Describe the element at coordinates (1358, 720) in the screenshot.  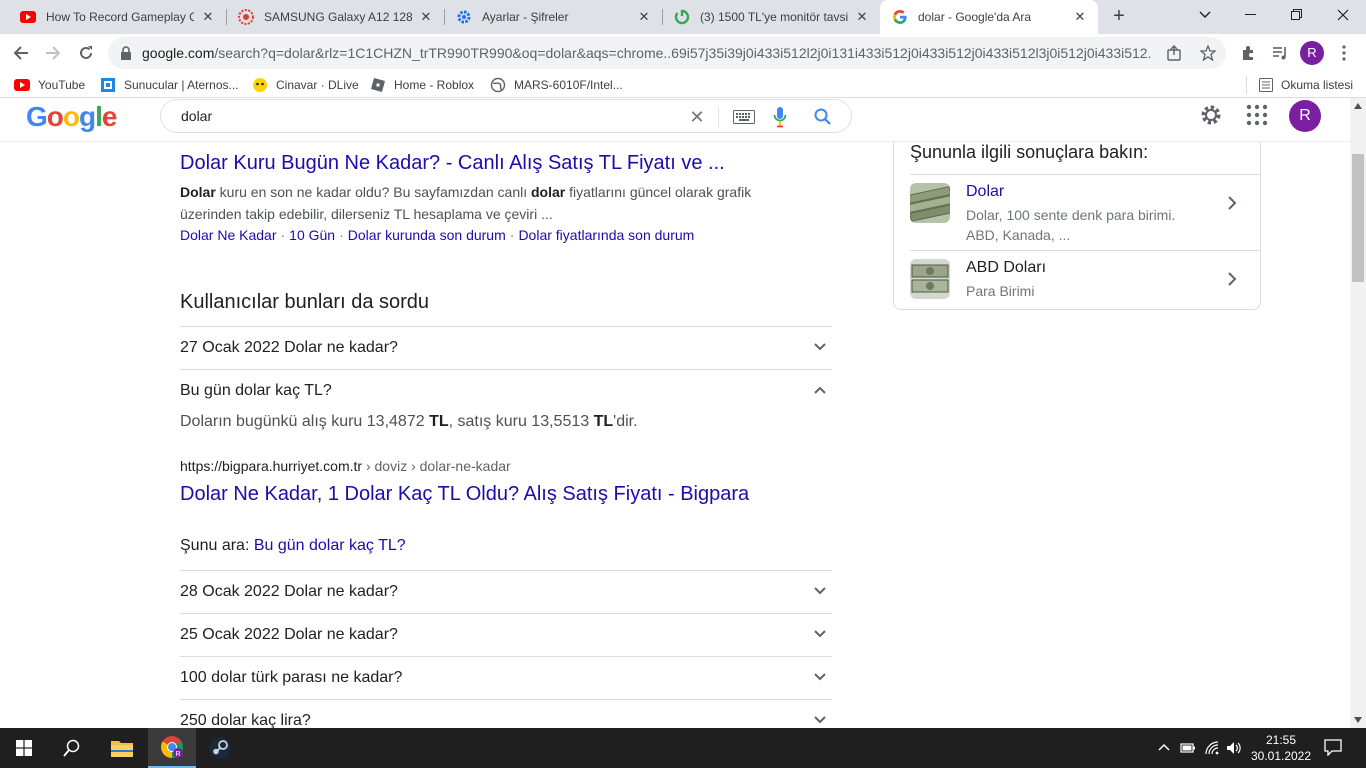
I see `scroll-down-arrow-icon` at that location.